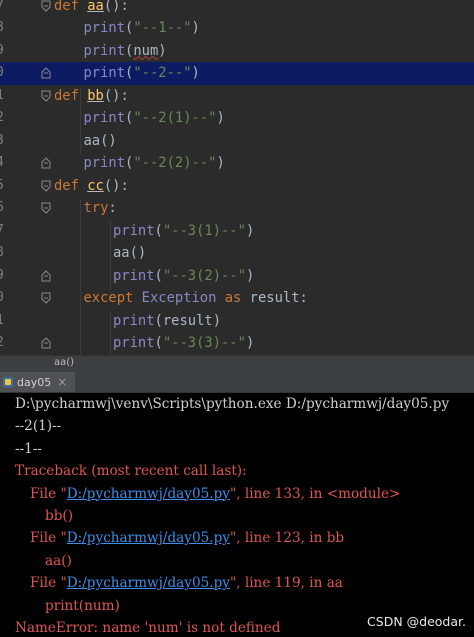  Describe the element at coordinates (237, 73) in the screenshot. I see `code-line-current: 0 print("--2--")` at that location.